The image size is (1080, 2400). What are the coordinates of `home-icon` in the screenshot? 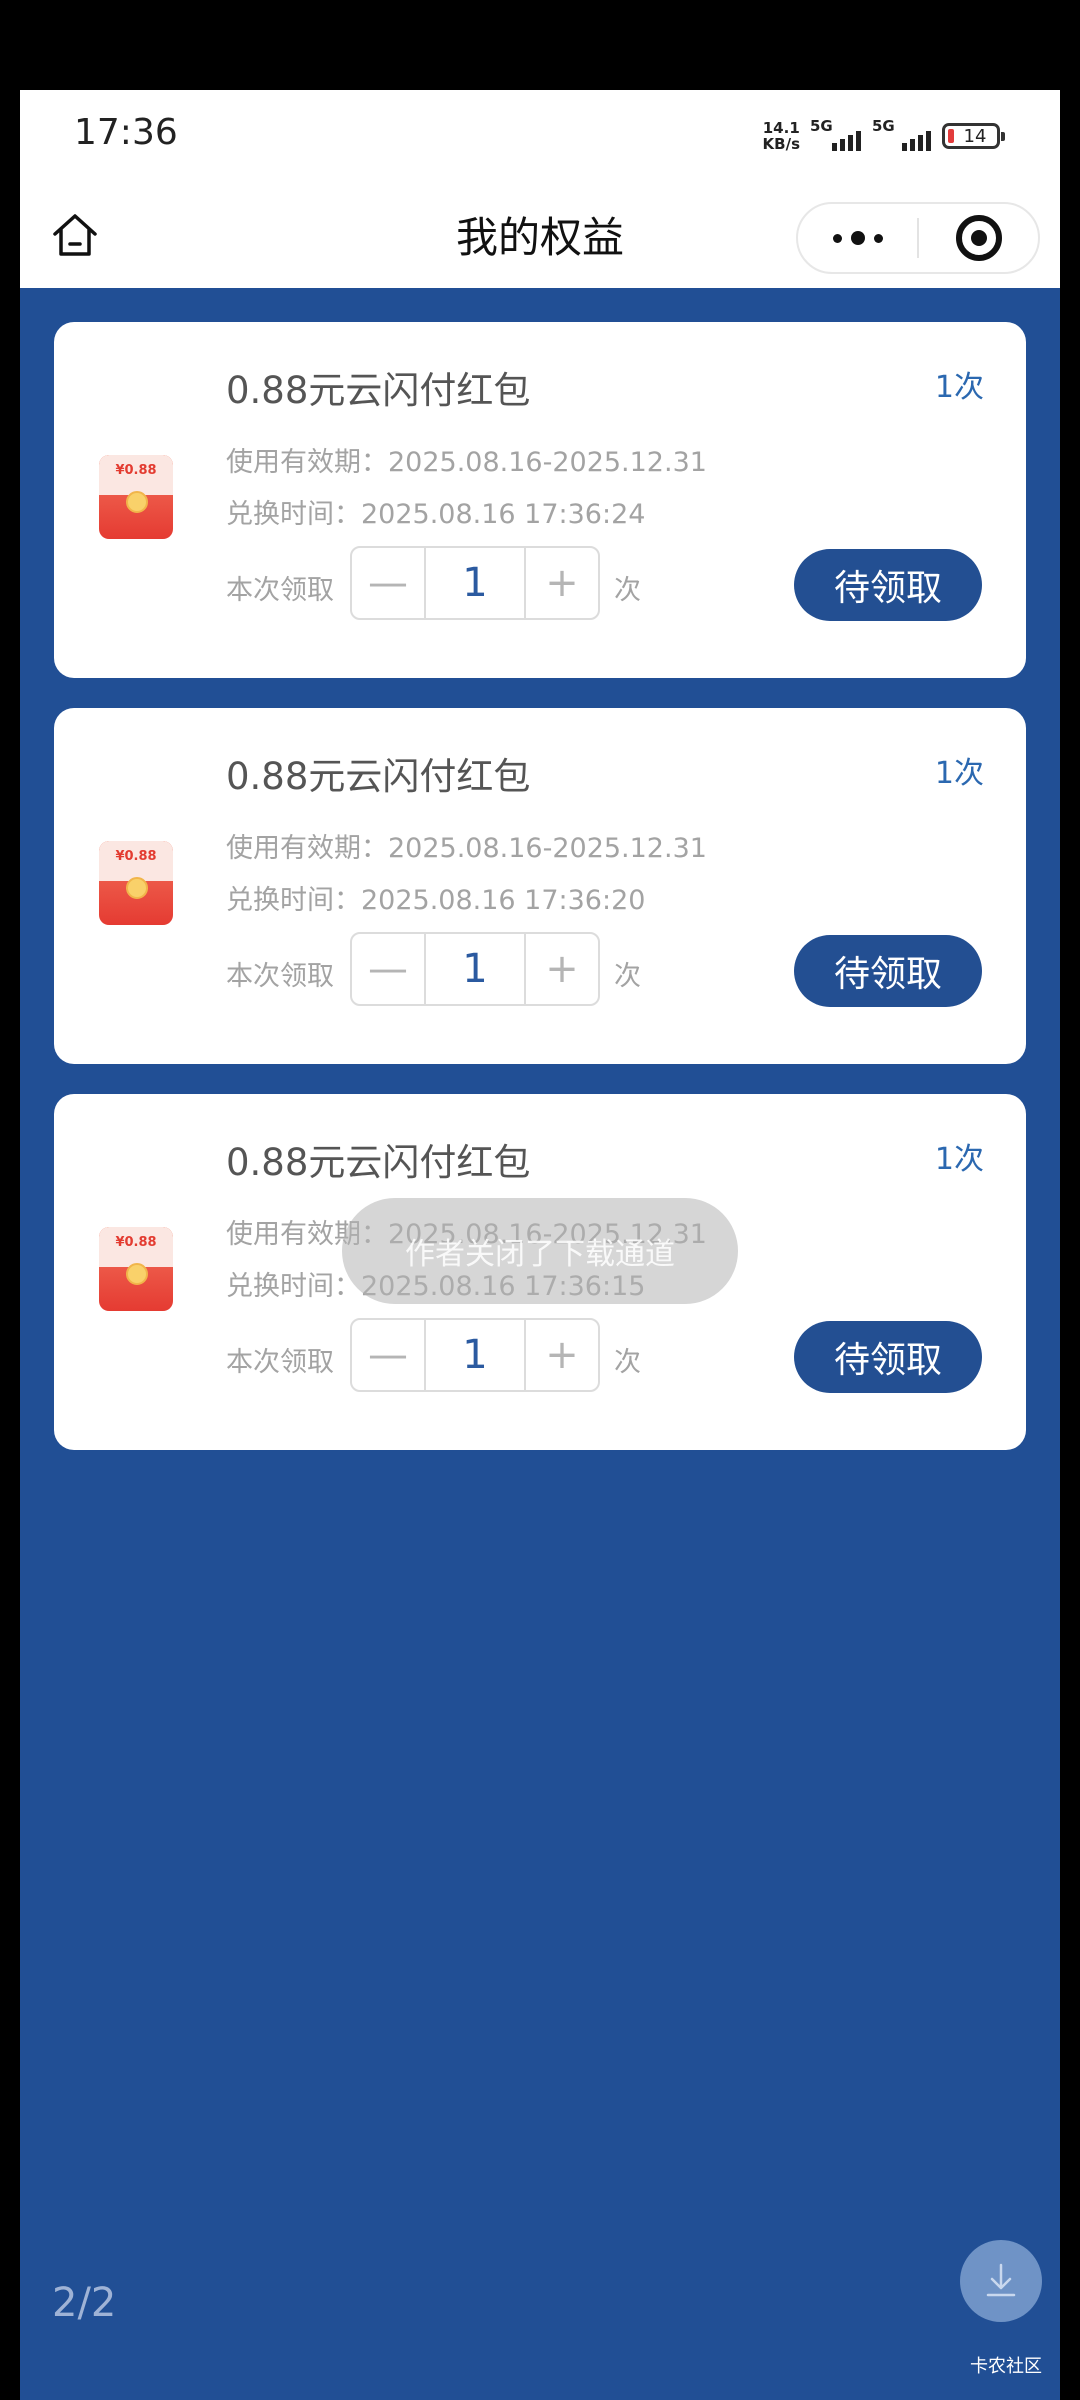 It's located at (75, 235).